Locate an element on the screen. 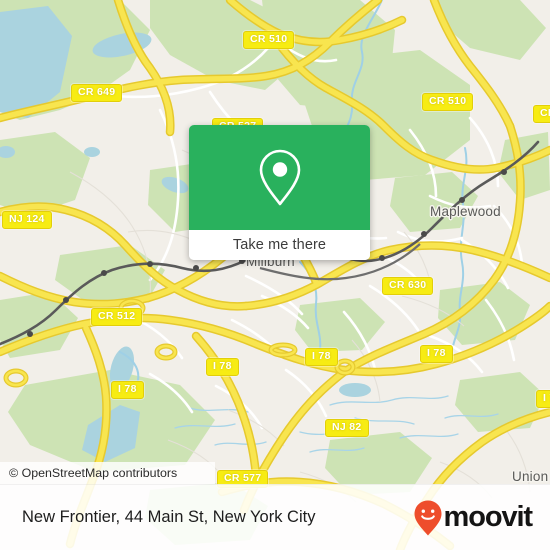 The image size is (550, 550). road-shield-cr-630: CR 630 is located at coordinates (408, 286).